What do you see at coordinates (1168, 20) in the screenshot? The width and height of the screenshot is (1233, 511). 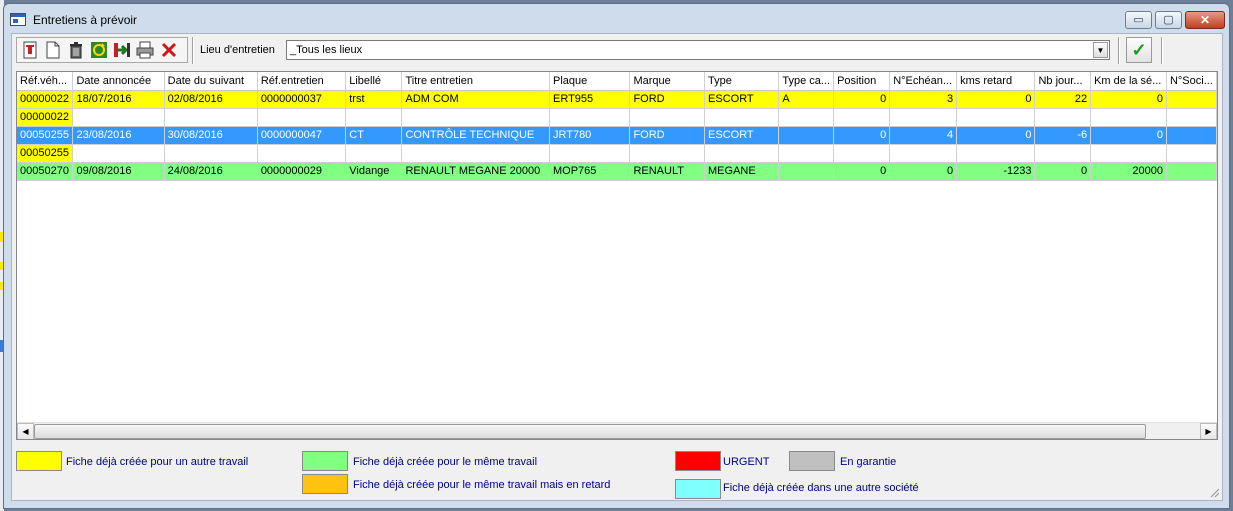 I see `maximize-button: ▢` at bounding box center [1168, 20].